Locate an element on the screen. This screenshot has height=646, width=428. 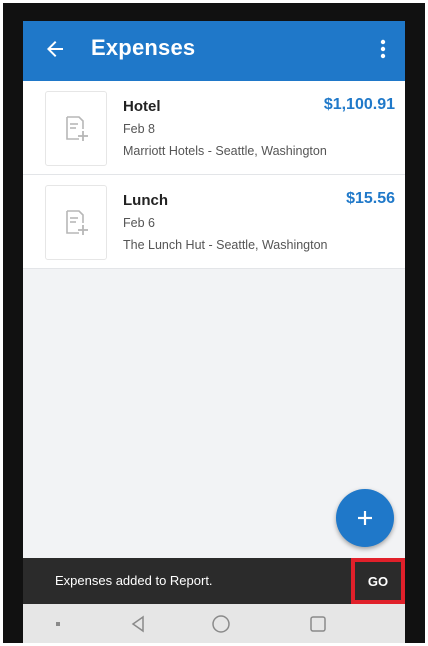
go-button: GO is located at coordinates (378, 581).